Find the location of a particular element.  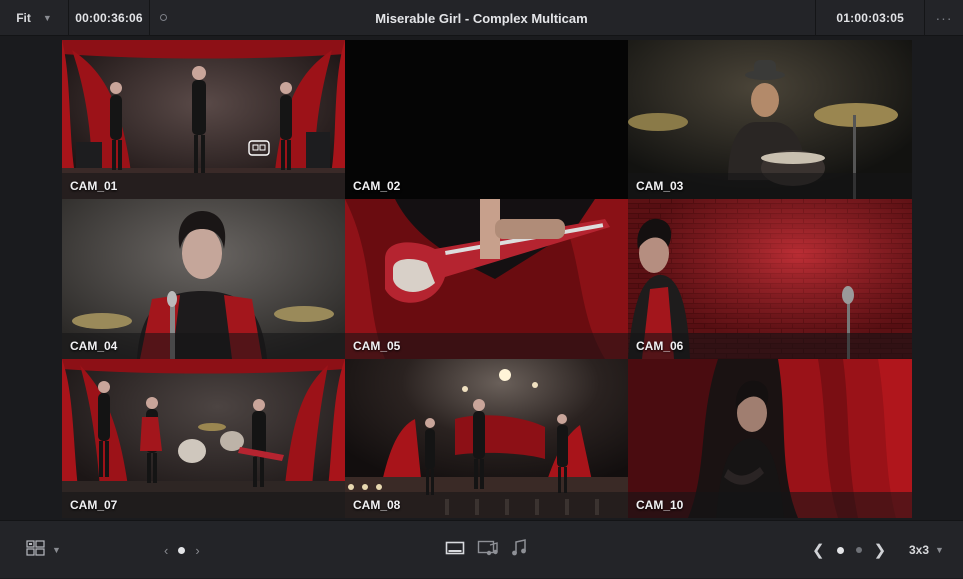

angle-page-pager: ❮ ❯ is located at coordinates (849, 550).